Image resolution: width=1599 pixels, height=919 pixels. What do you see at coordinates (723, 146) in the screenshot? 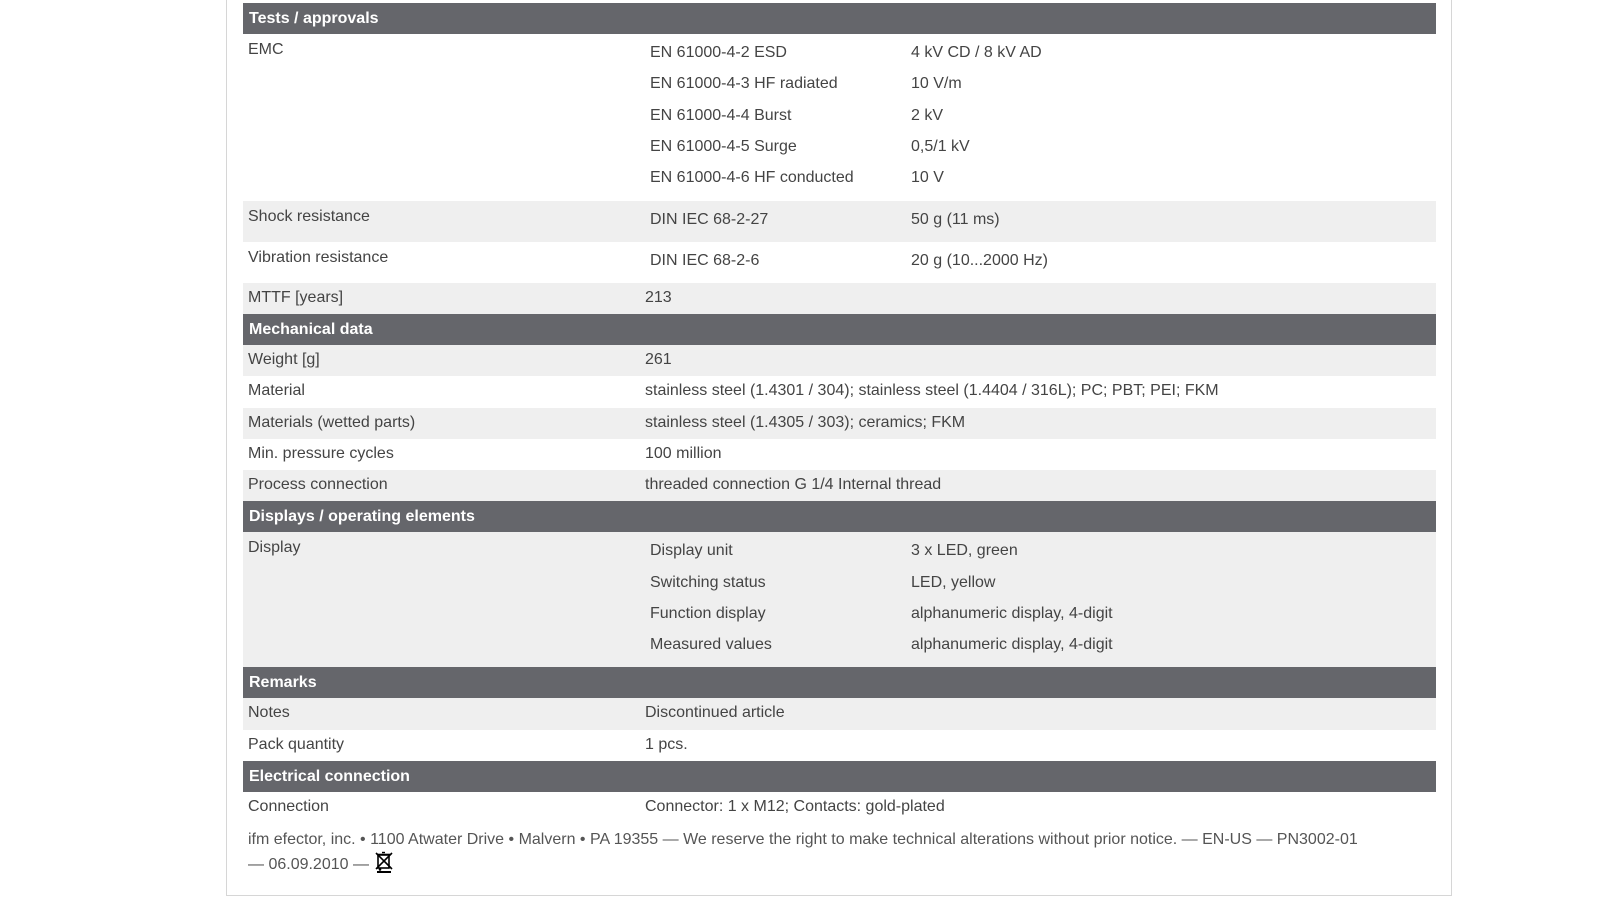
I see `emc-test-name: EN 61000-4-5 Surge` at bounding box center [723, 146].